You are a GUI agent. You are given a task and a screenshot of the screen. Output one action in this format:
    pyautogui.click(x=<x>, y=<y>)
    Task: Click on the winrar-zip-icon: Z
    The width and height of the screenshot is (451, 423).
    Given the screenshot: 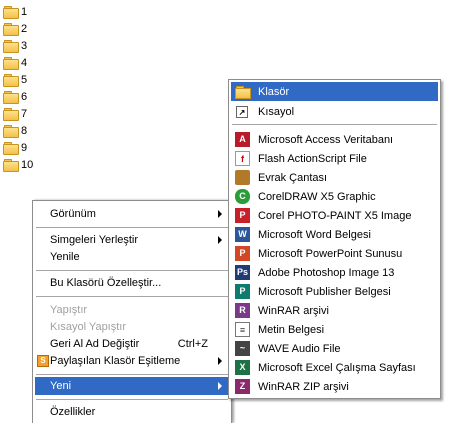 What is the action you would take?
    pyautogui.click(x=242, y=386)
    